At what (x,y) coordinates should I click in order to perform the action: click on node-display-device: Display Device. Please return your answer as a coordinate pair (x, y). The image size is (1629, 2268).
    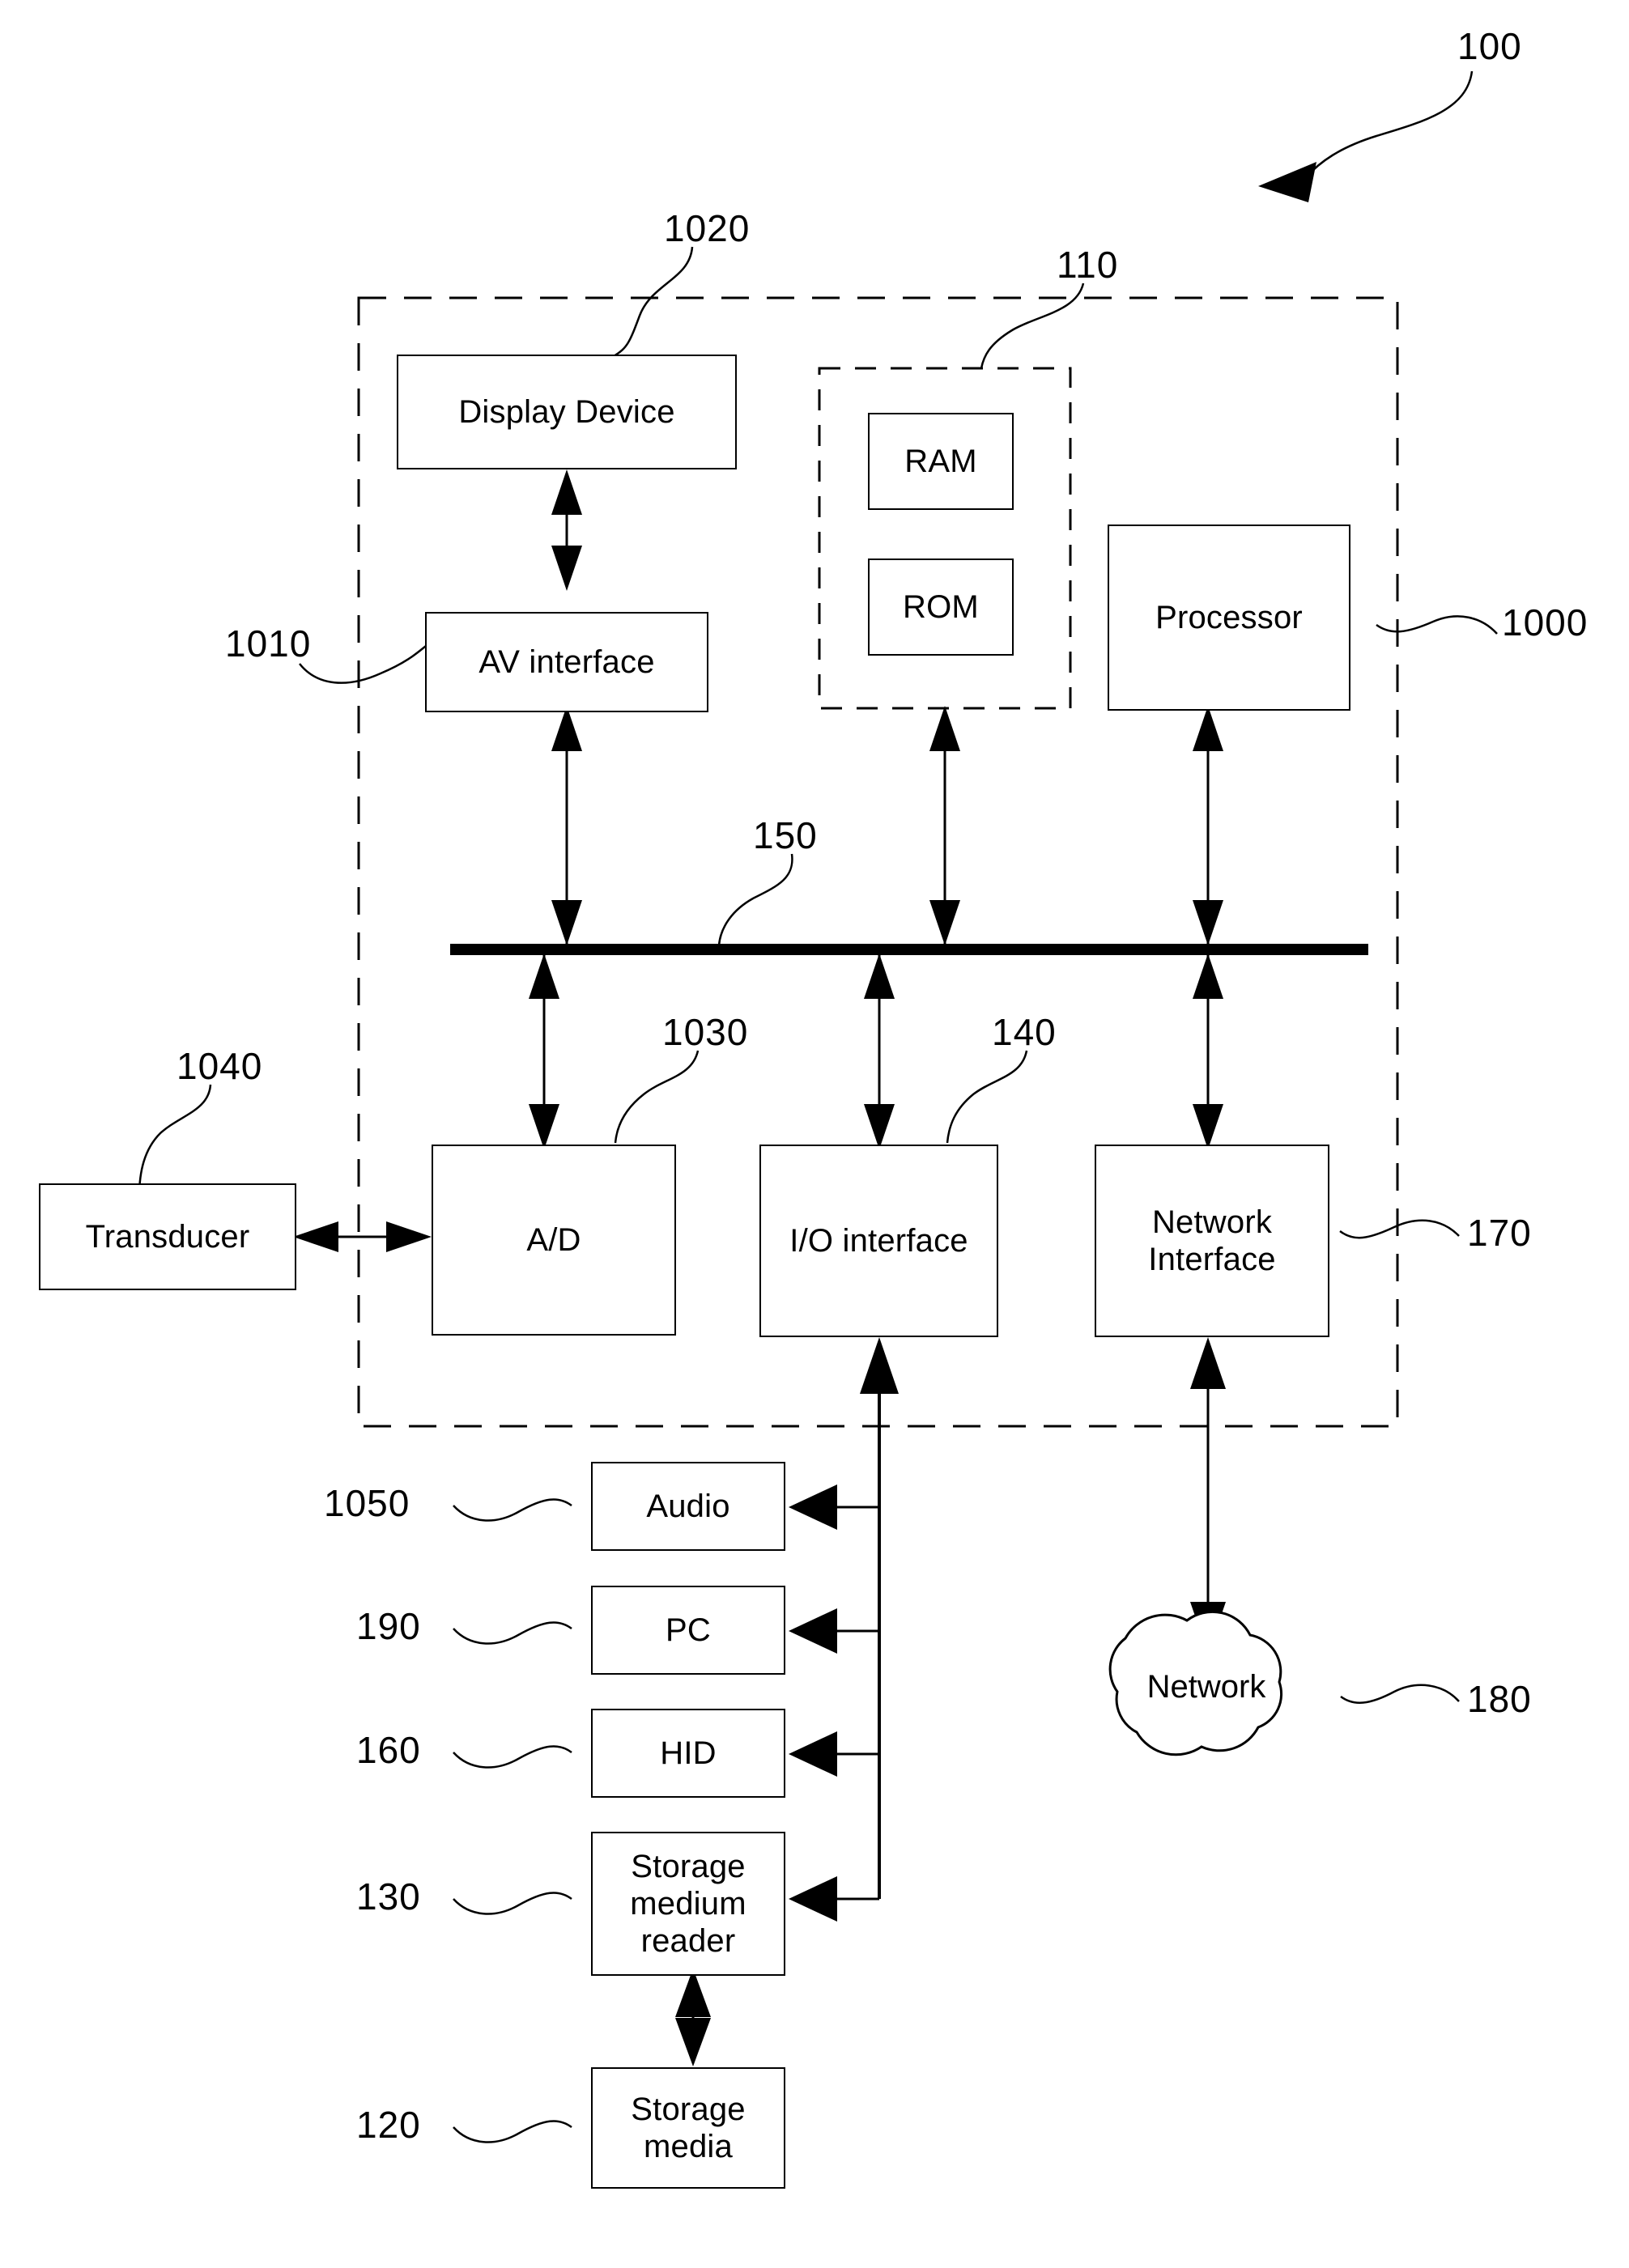
    Looking at the image, I should click on (567, 412).